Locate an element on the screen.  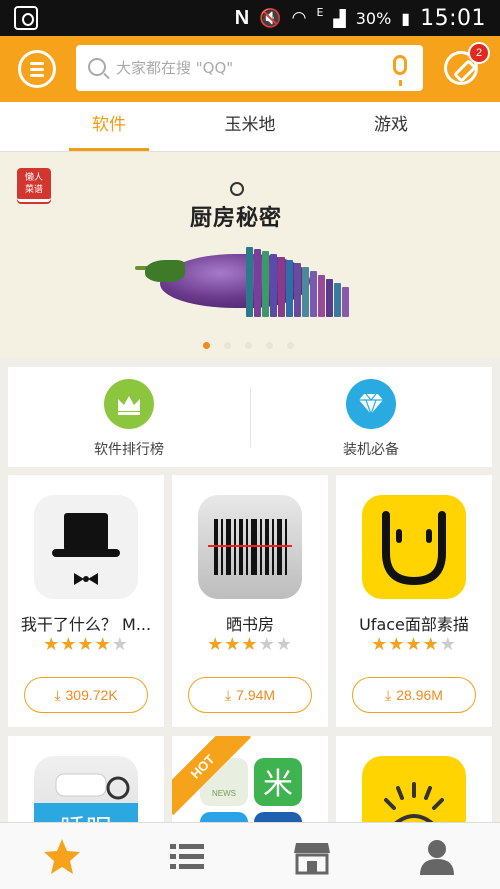
network-type: E is located at coordinates (320, 12).